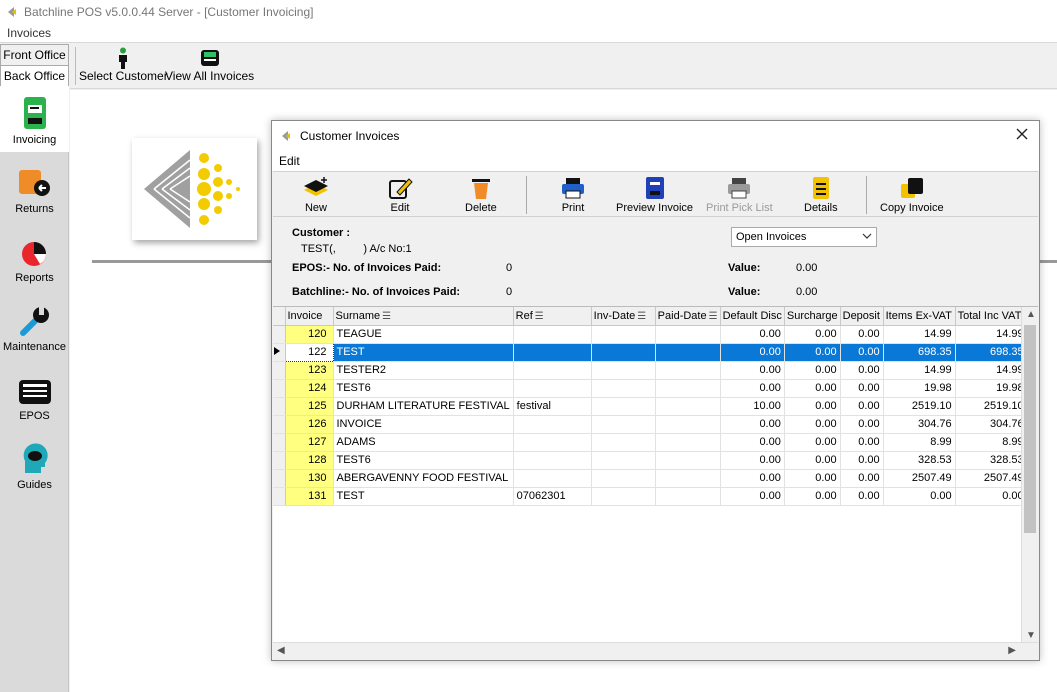  I want to click on preview-invoice-button: Preview Invoice, so click(654, 195).